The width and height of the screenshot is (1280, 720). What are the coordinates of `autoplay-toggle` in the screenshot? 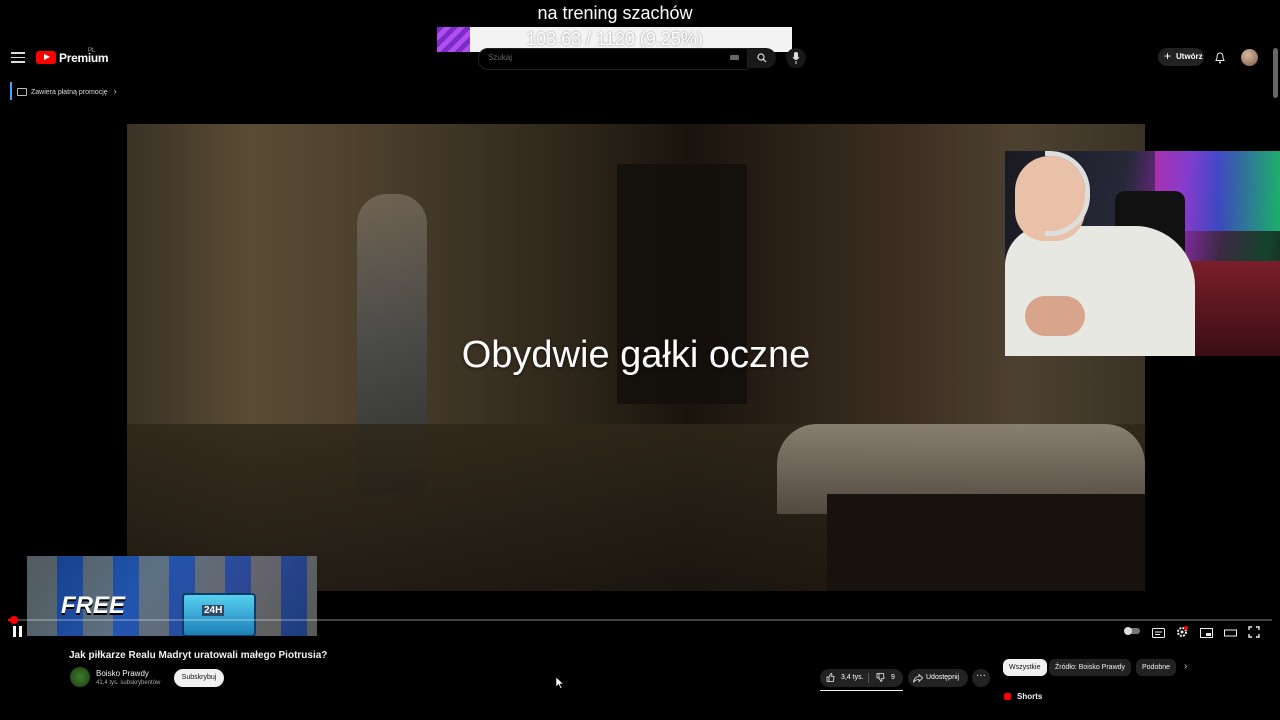 It's located at (1132, 631).